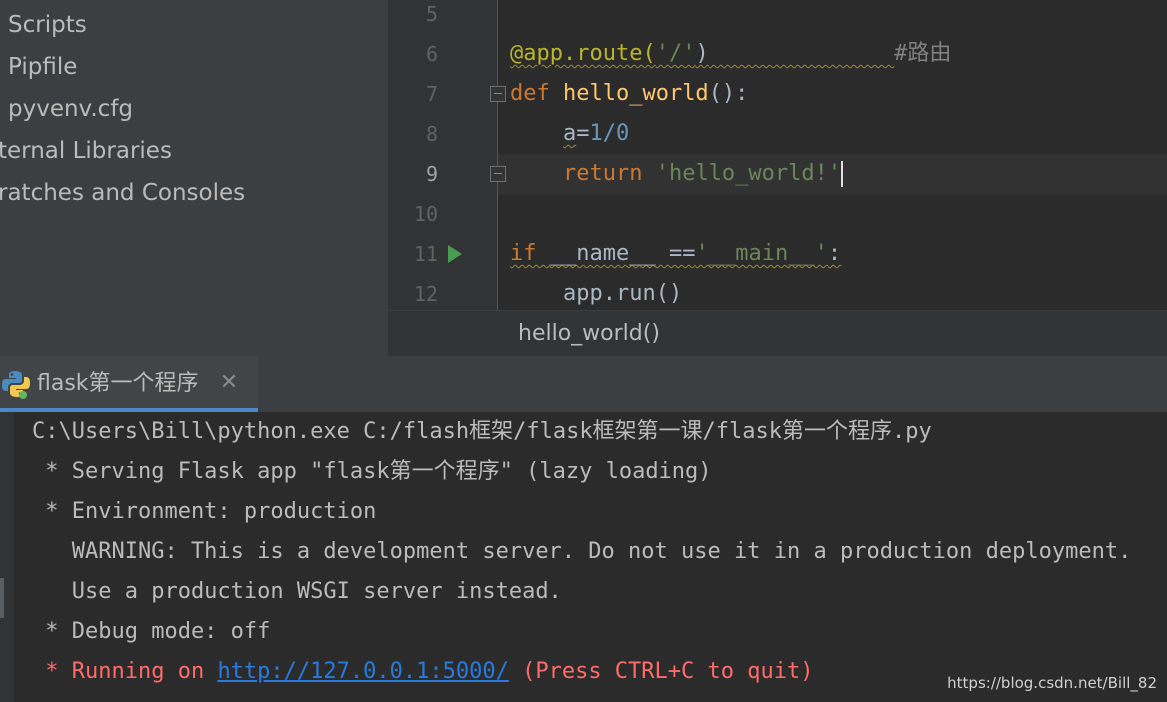  What do you see at coordinates (425, 254) in the screenshot?
I see `line-number: 11` at bounding box center [425, 254].